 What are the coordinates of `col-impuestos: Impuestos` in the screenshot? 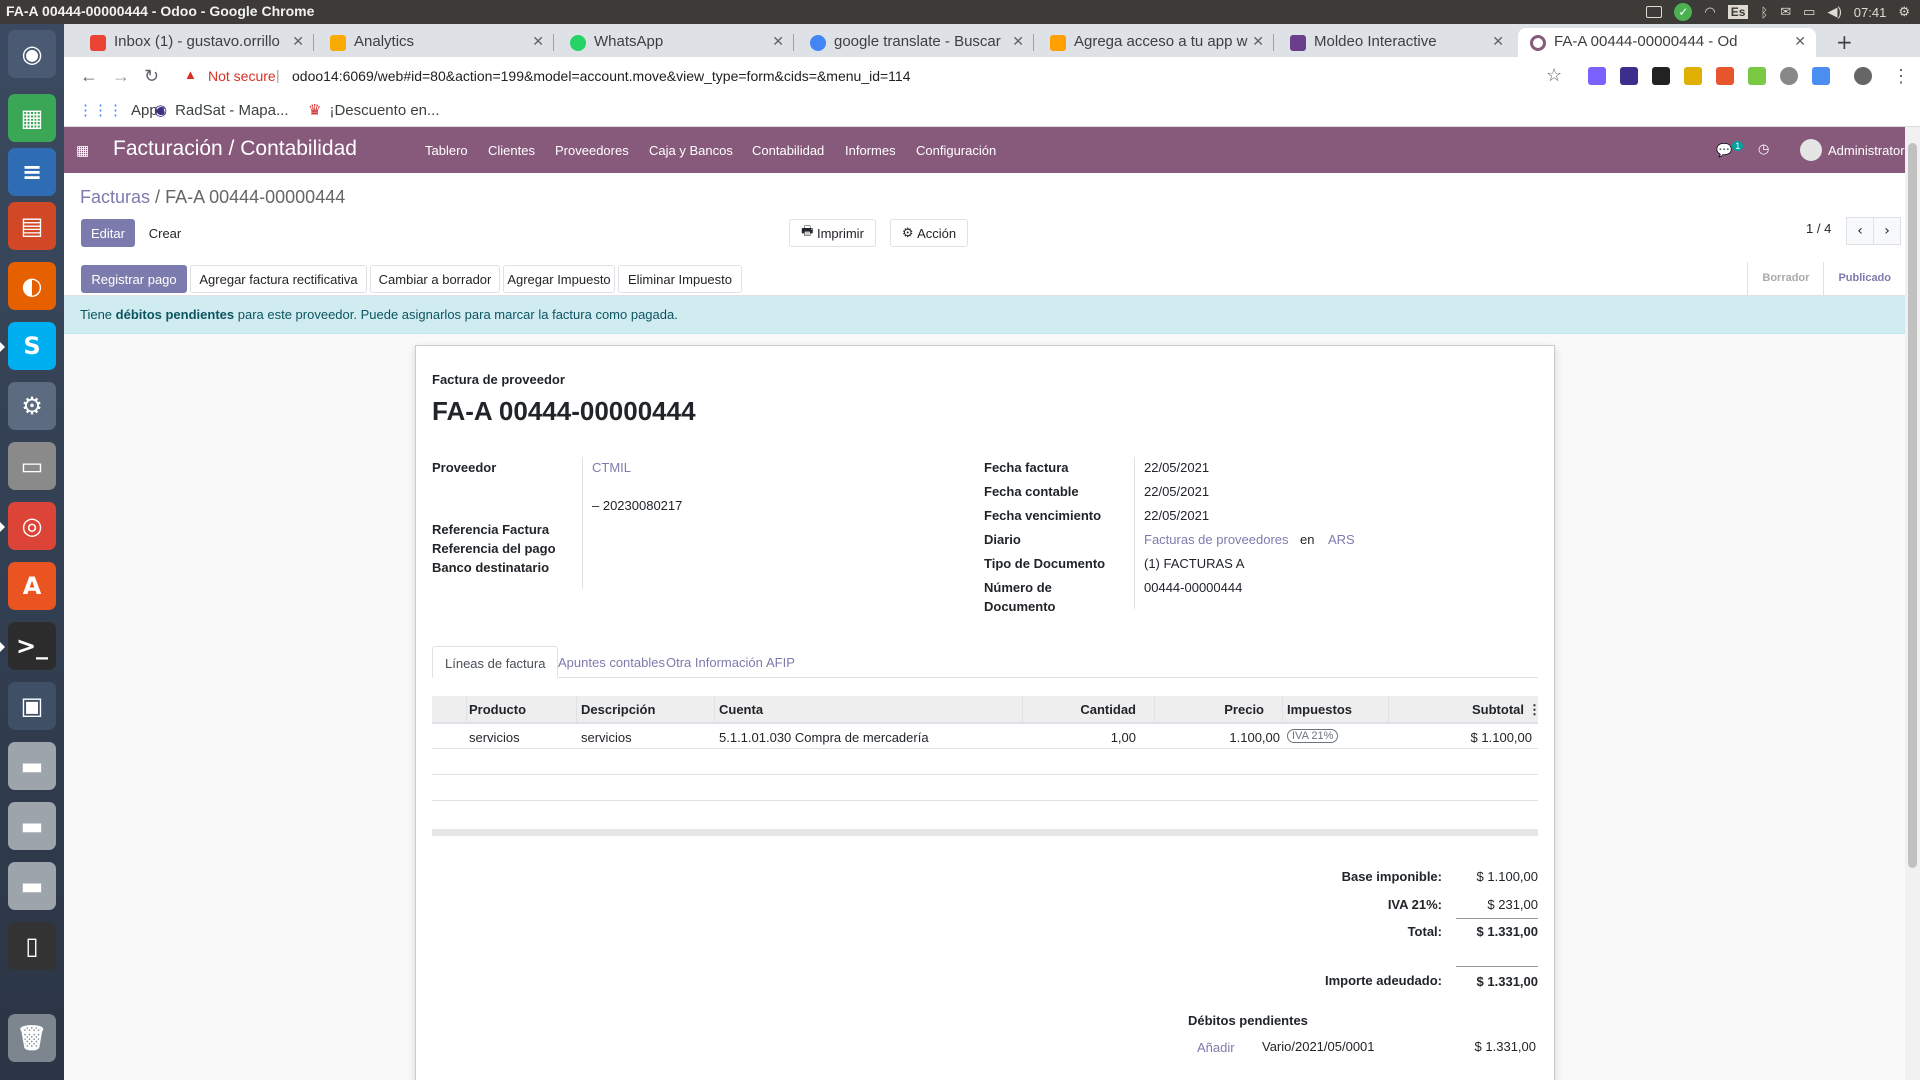 It's located at (1319, 709).